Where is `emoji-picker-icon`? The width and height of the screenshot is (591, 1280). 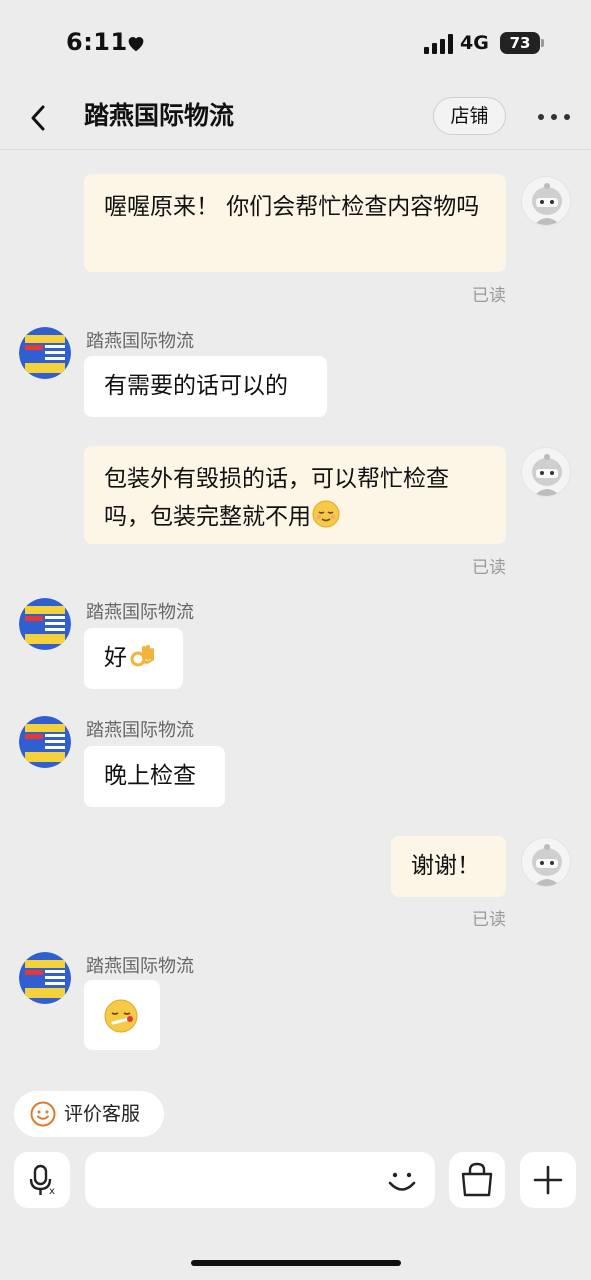
emoji-picker-icon is located at coordinates (402, 1181).